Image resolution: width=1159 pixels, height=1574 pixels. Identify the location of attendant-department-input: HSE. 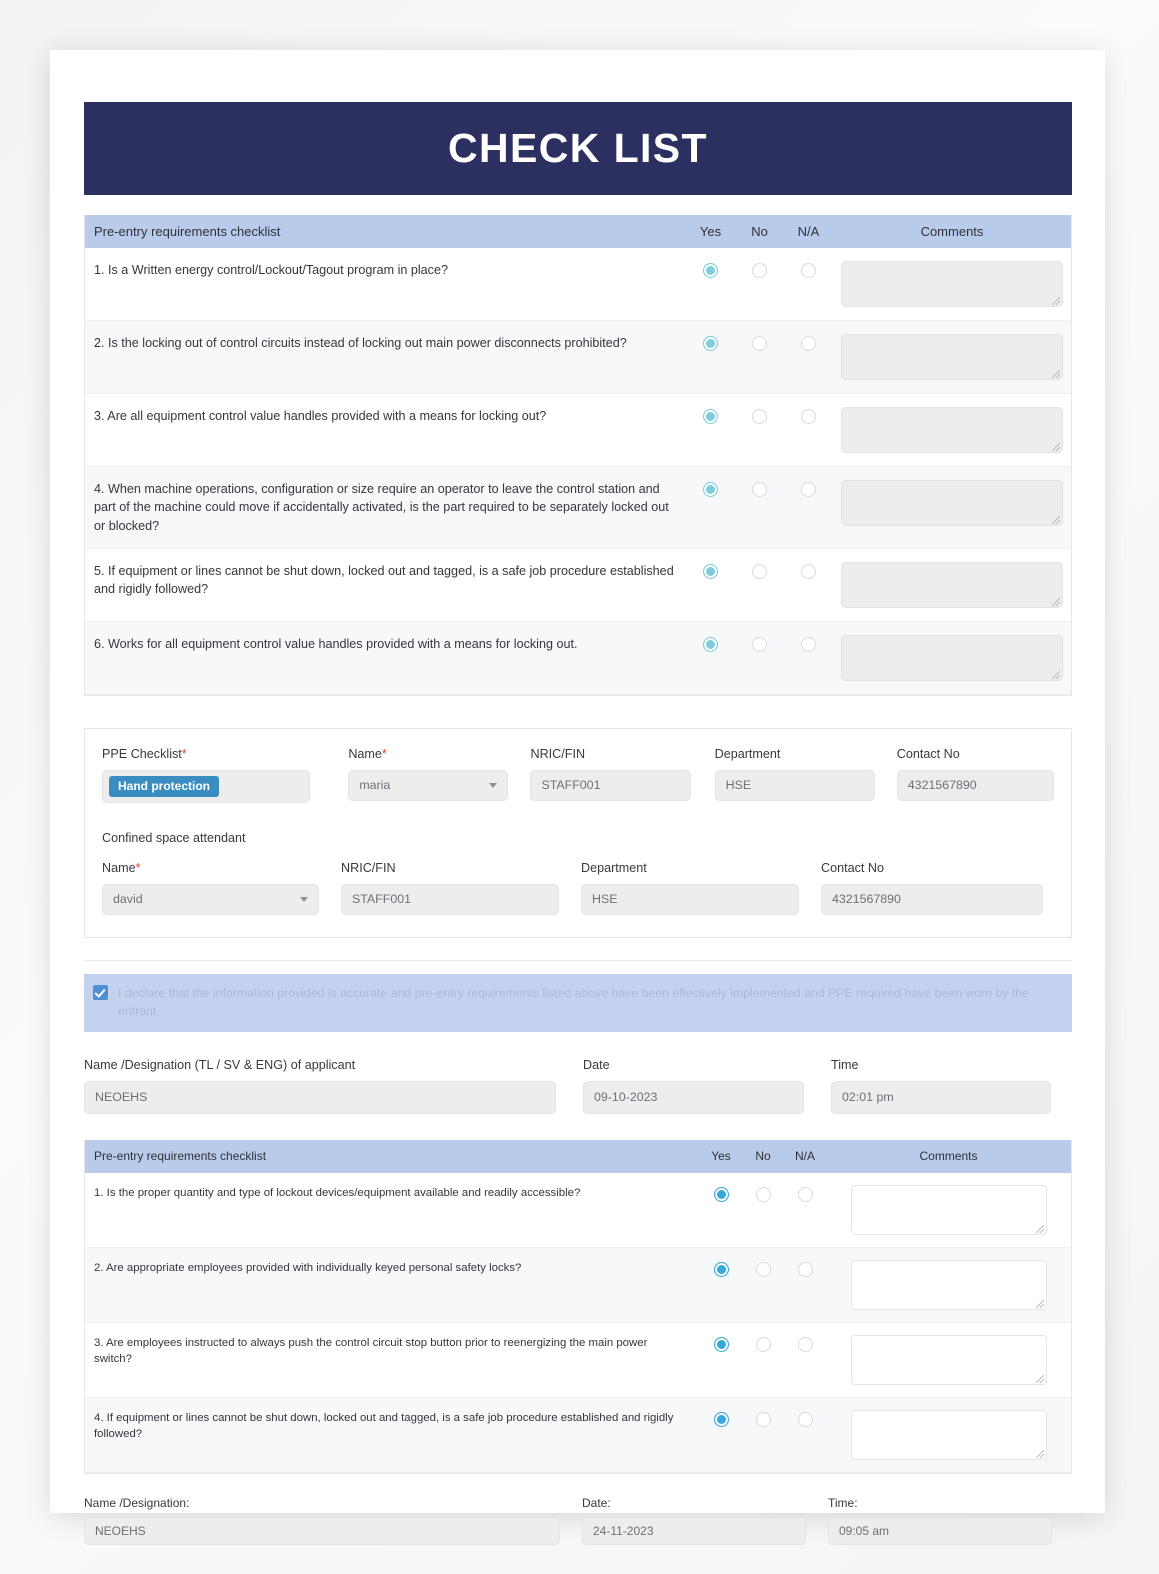
(690, 899).